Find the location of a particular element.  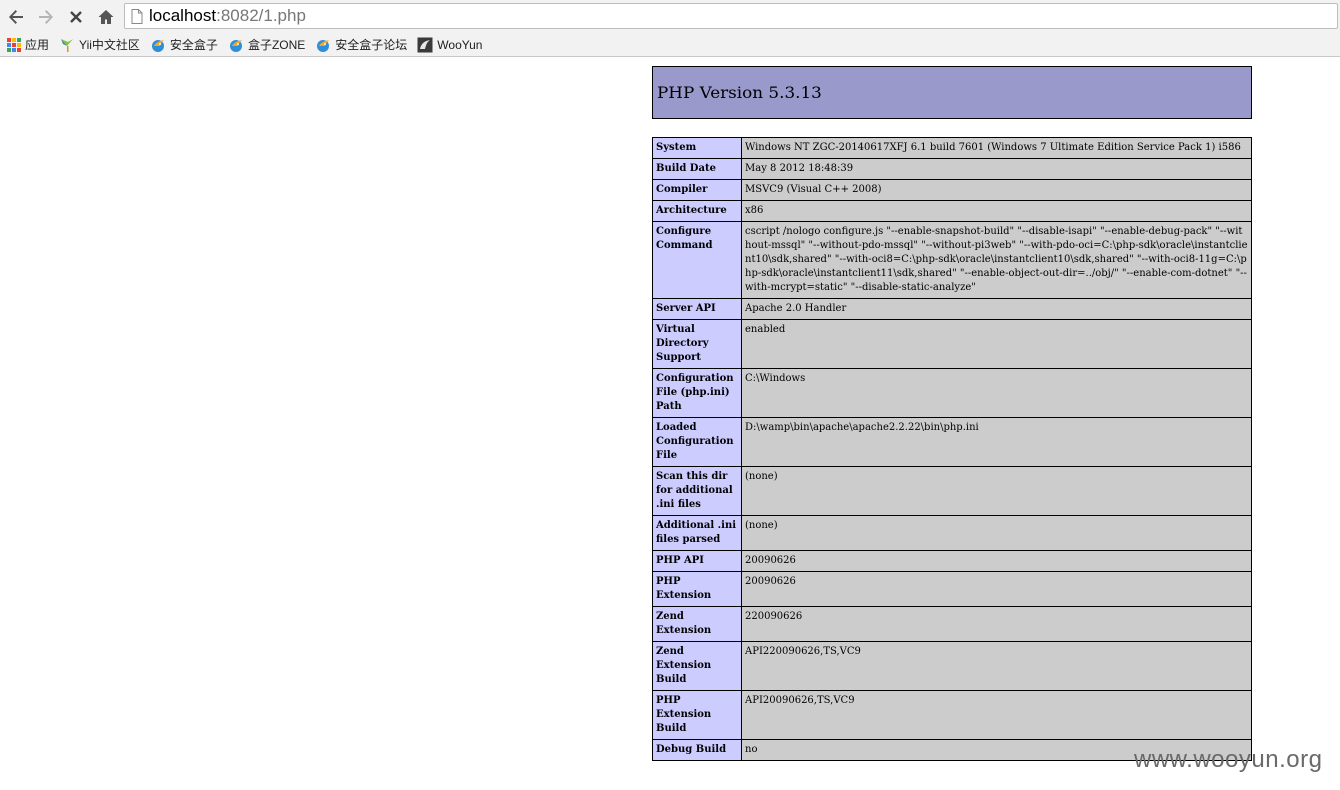

watermark: www.wooyun.org is located at coordinates (1228, 759).